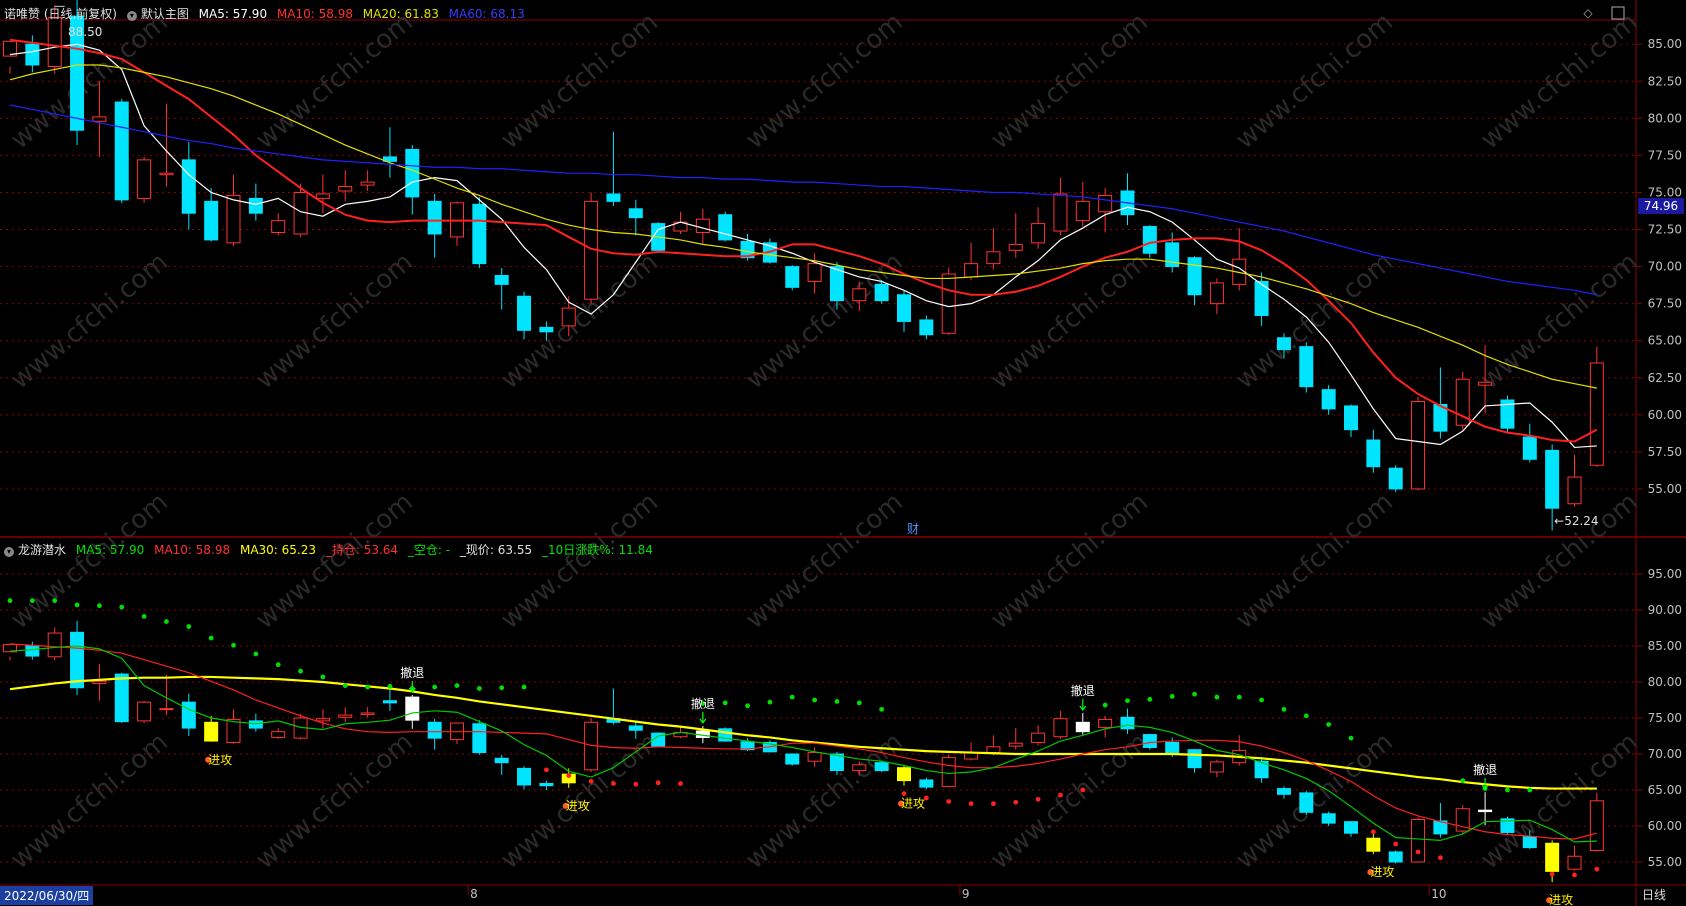 Image resolution: width=1686 pixels, height=906 pixels. I want to click on diamond-icon: ◇, so click(1588, 13).